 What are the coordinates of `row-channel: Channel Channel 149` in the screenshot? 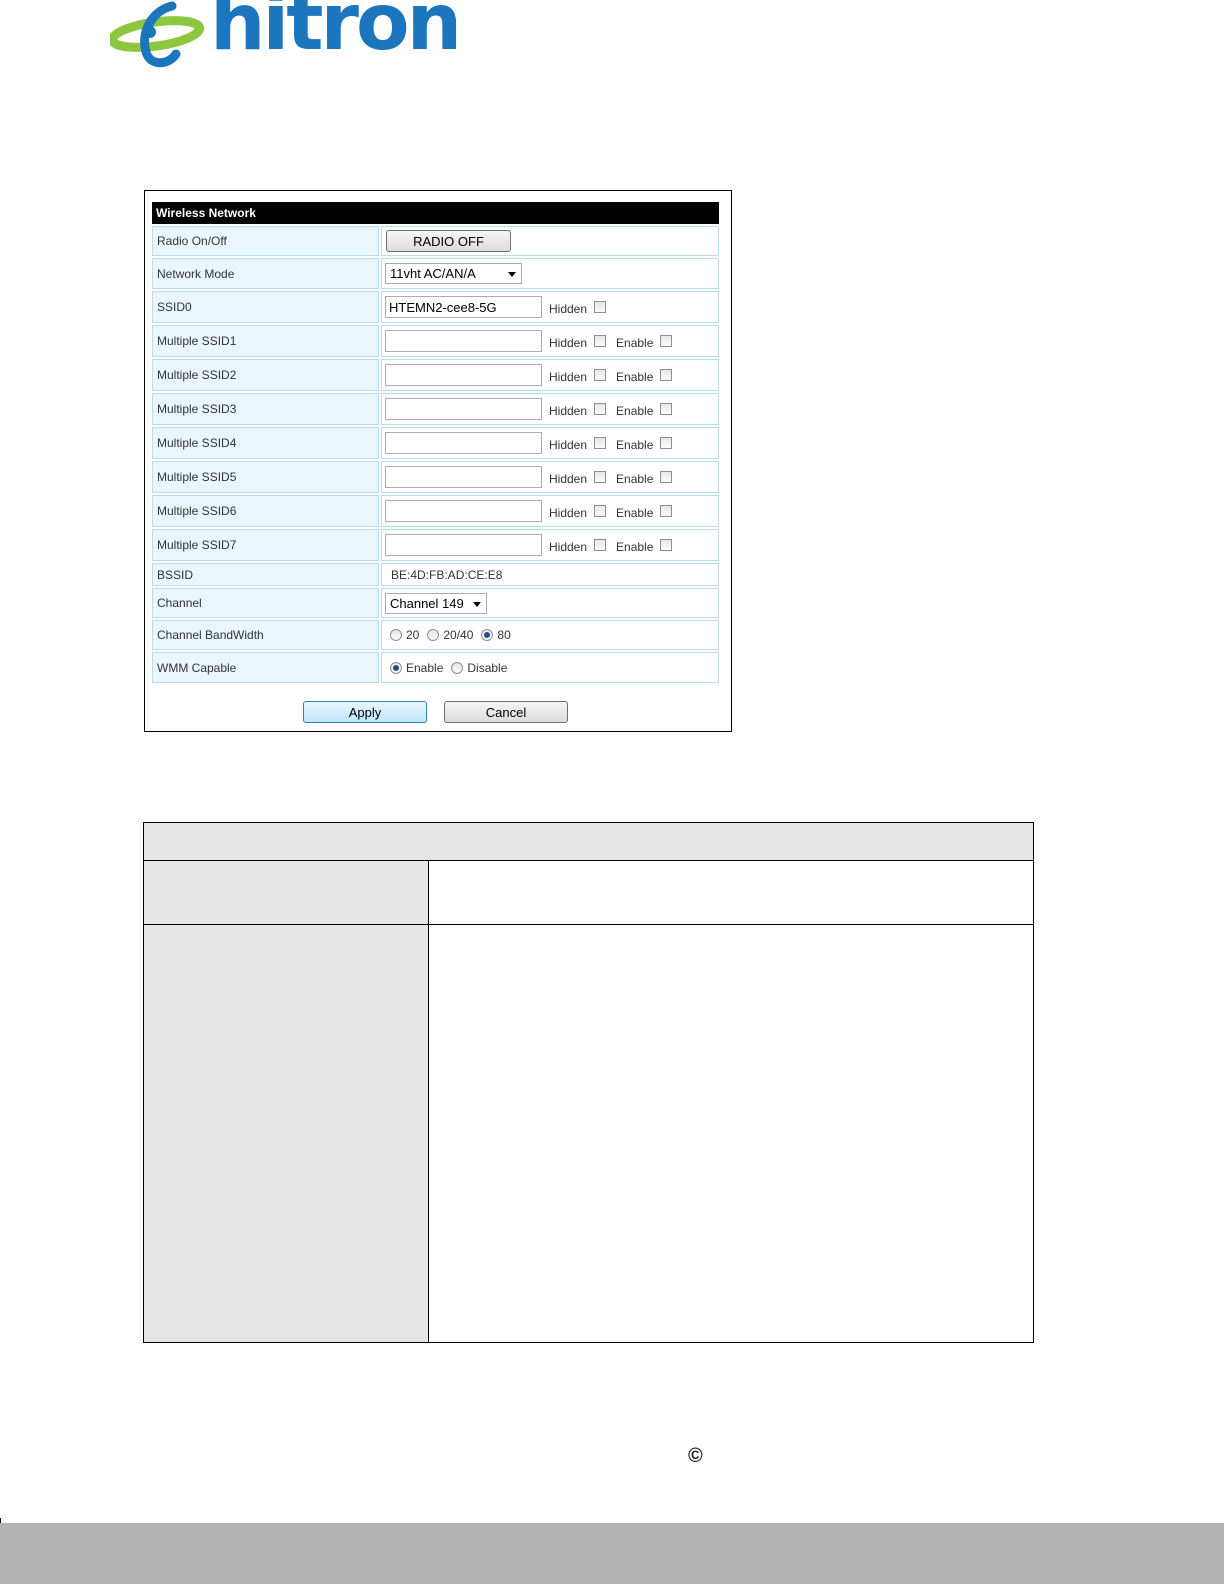 It's located at (435, 603).